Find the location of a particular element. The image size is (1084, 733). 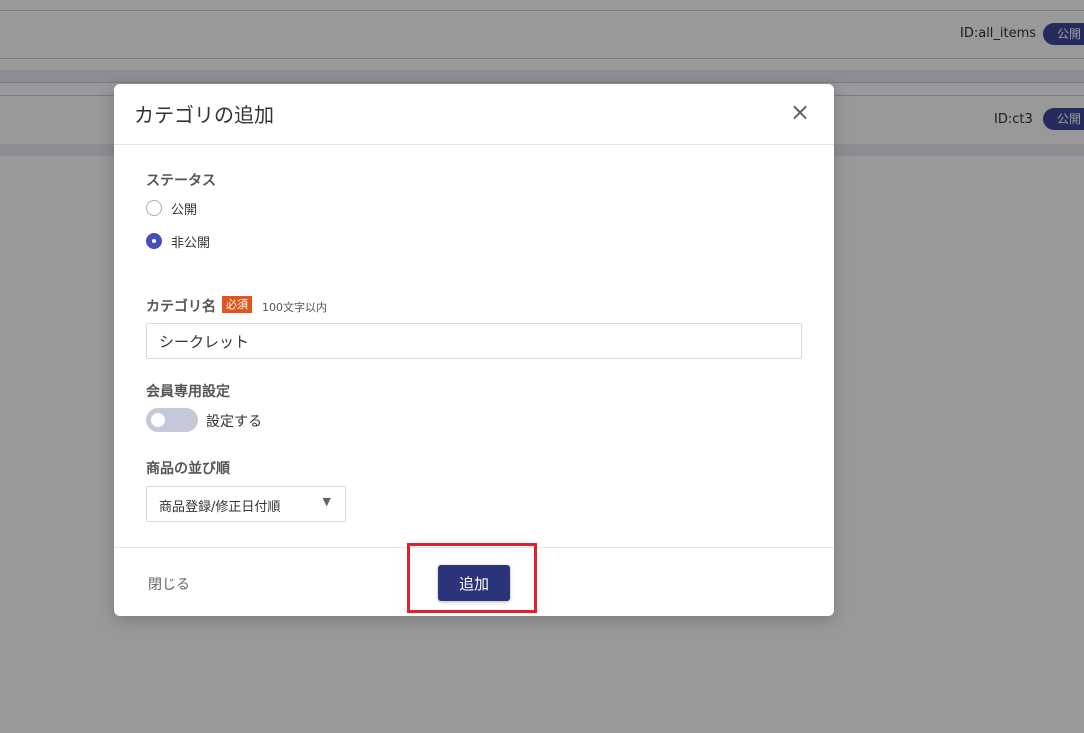

modal-title: カテゴリの追加 is located at coordinates (204, 115).